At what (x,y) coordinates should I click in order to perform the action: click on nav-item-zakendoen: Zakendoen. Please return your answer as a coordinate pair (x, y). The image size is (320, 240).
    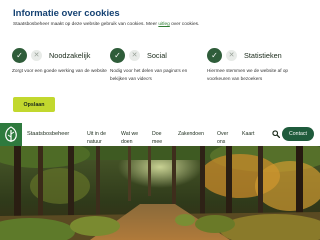
    Looking at the image, I should click on (191, 134).